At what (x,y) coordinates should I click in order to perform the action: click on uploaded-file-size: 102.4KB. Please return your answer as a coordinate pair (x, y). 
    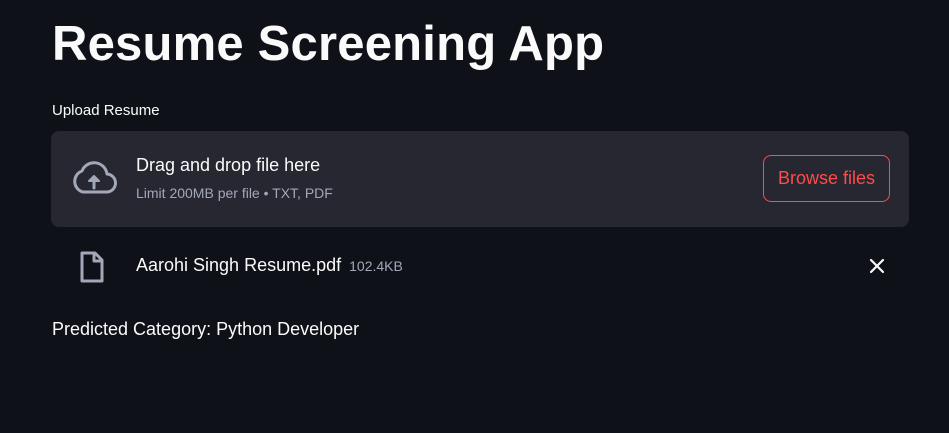
    Looking at the image, I should click on (376, 266).